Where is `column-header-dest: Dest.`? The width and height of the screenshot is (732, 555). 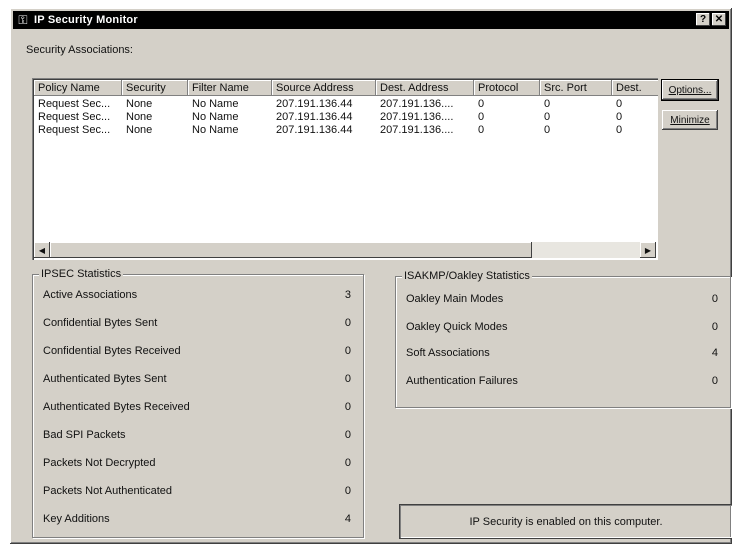
column-header-dest: Dest. is located at coordinates (635, 88).